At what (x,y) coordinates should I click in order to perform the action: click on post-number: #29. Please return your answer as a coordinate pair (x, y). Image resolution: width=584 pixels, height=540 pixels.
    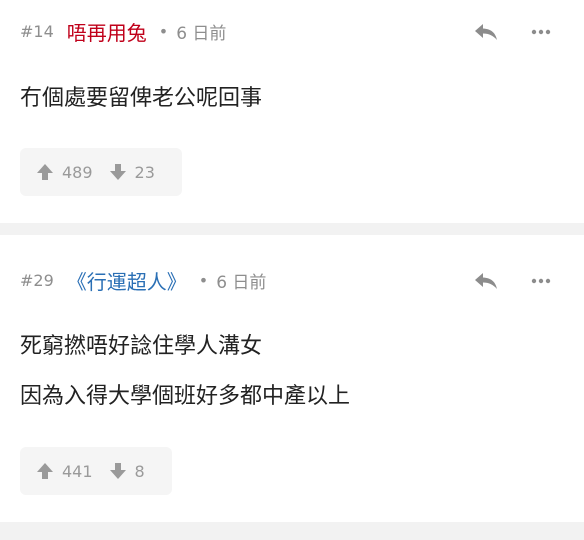
    Looking at the image, I should click on (37, 280).